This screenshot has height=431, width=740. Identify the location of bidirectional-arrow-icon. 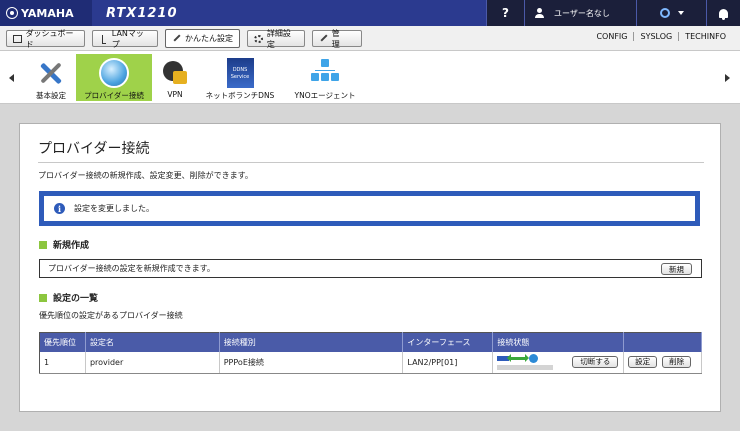
(518, 357).